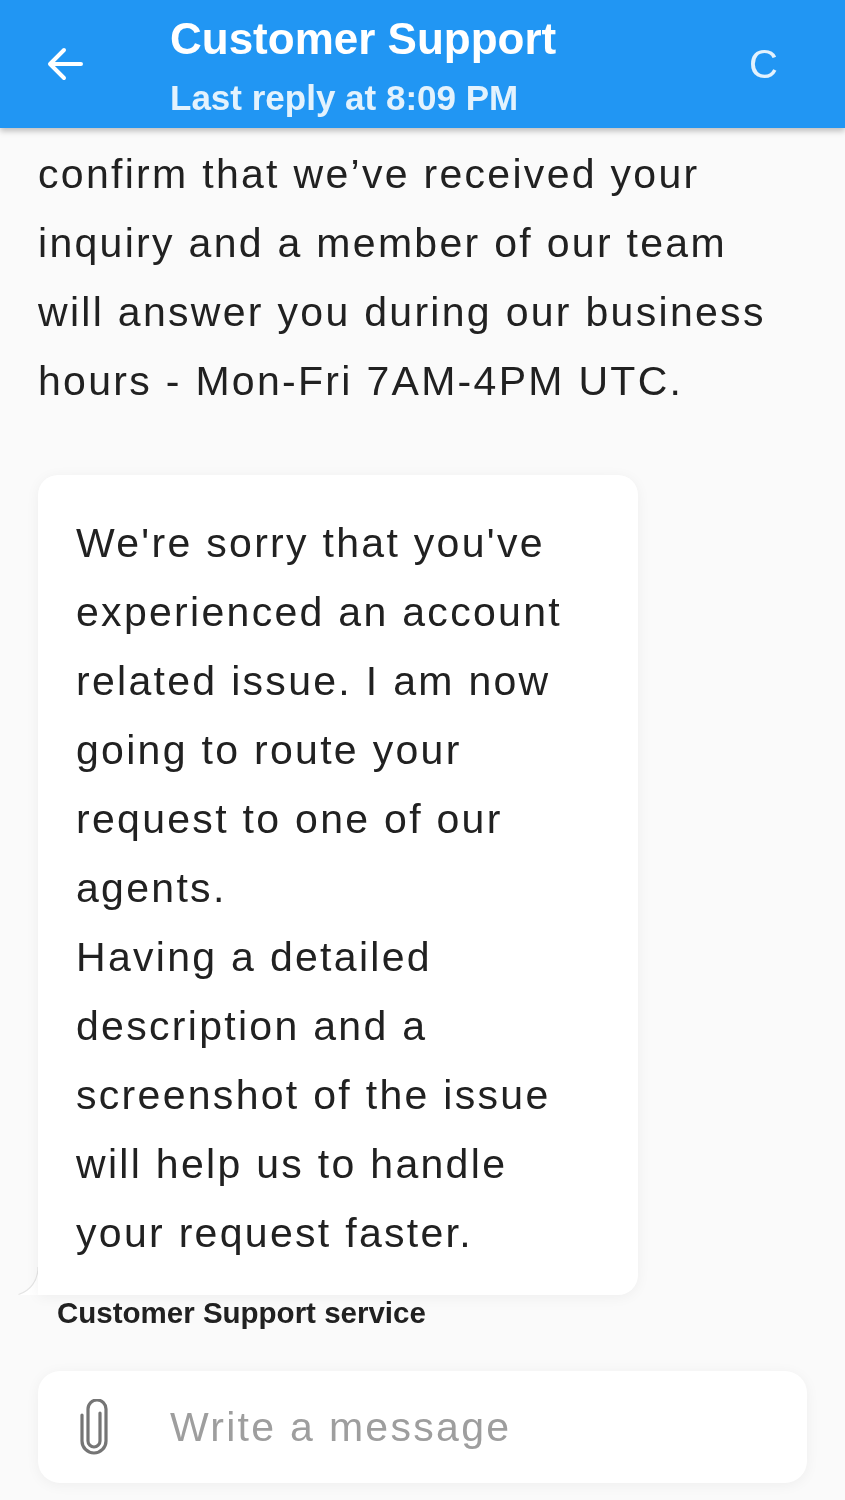 This screenshot has height=1500, width=845. Describe the element at coordinates (763, 64) in the screenshot. I see `header-action-button: C` at that location.